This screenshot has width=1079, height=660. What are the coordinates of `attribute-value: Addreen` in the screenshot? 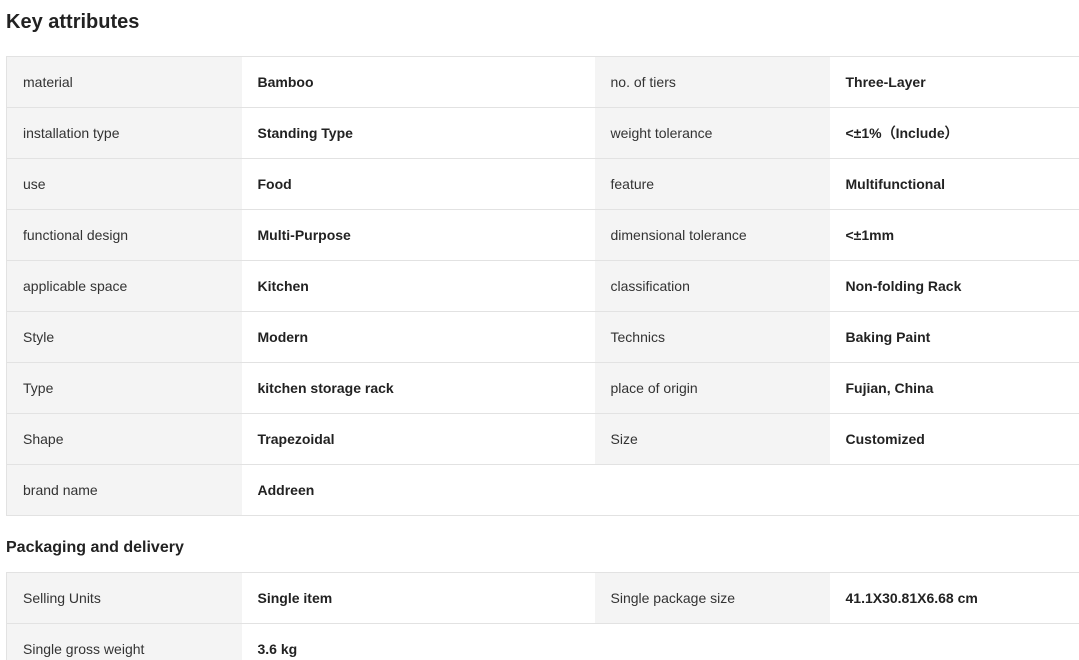 It's located at (418, 490).